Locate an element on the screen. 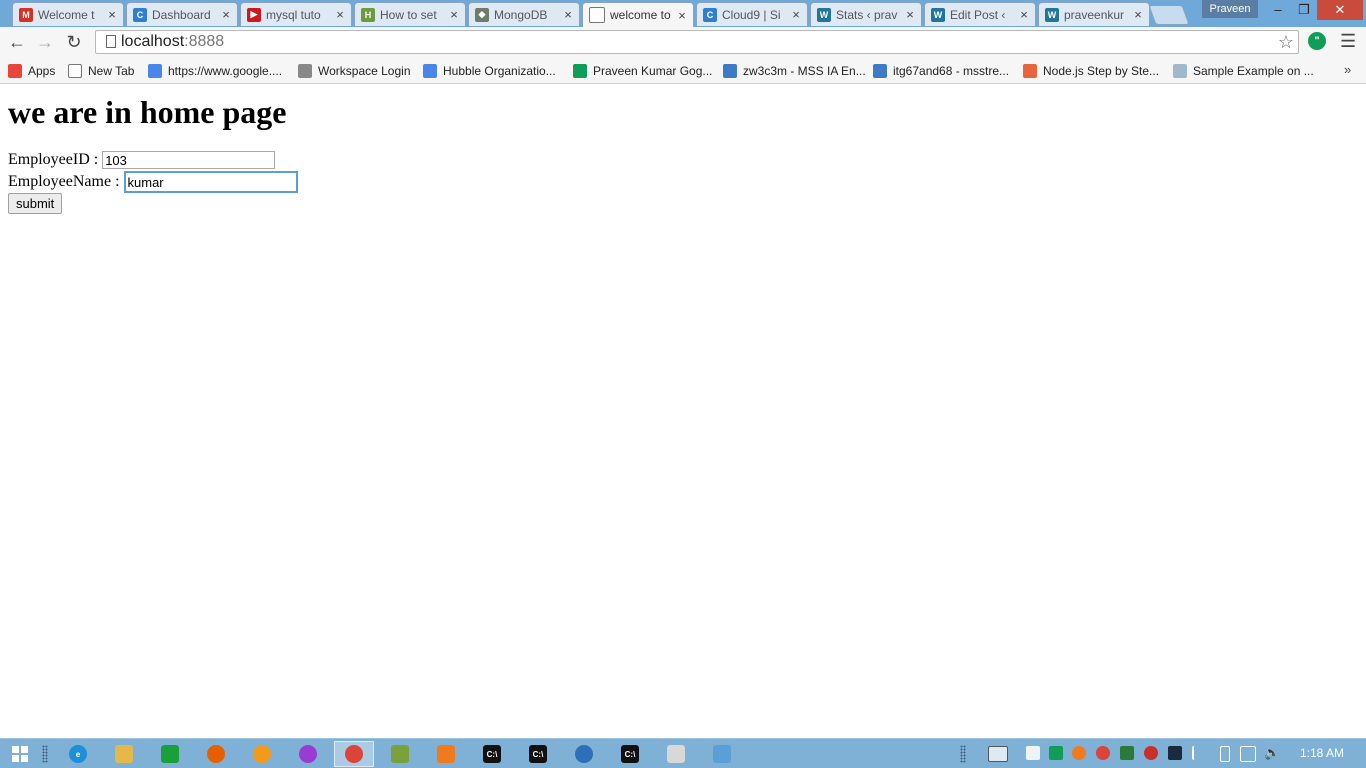  chrome-icon is located at coordinates (354, 754).